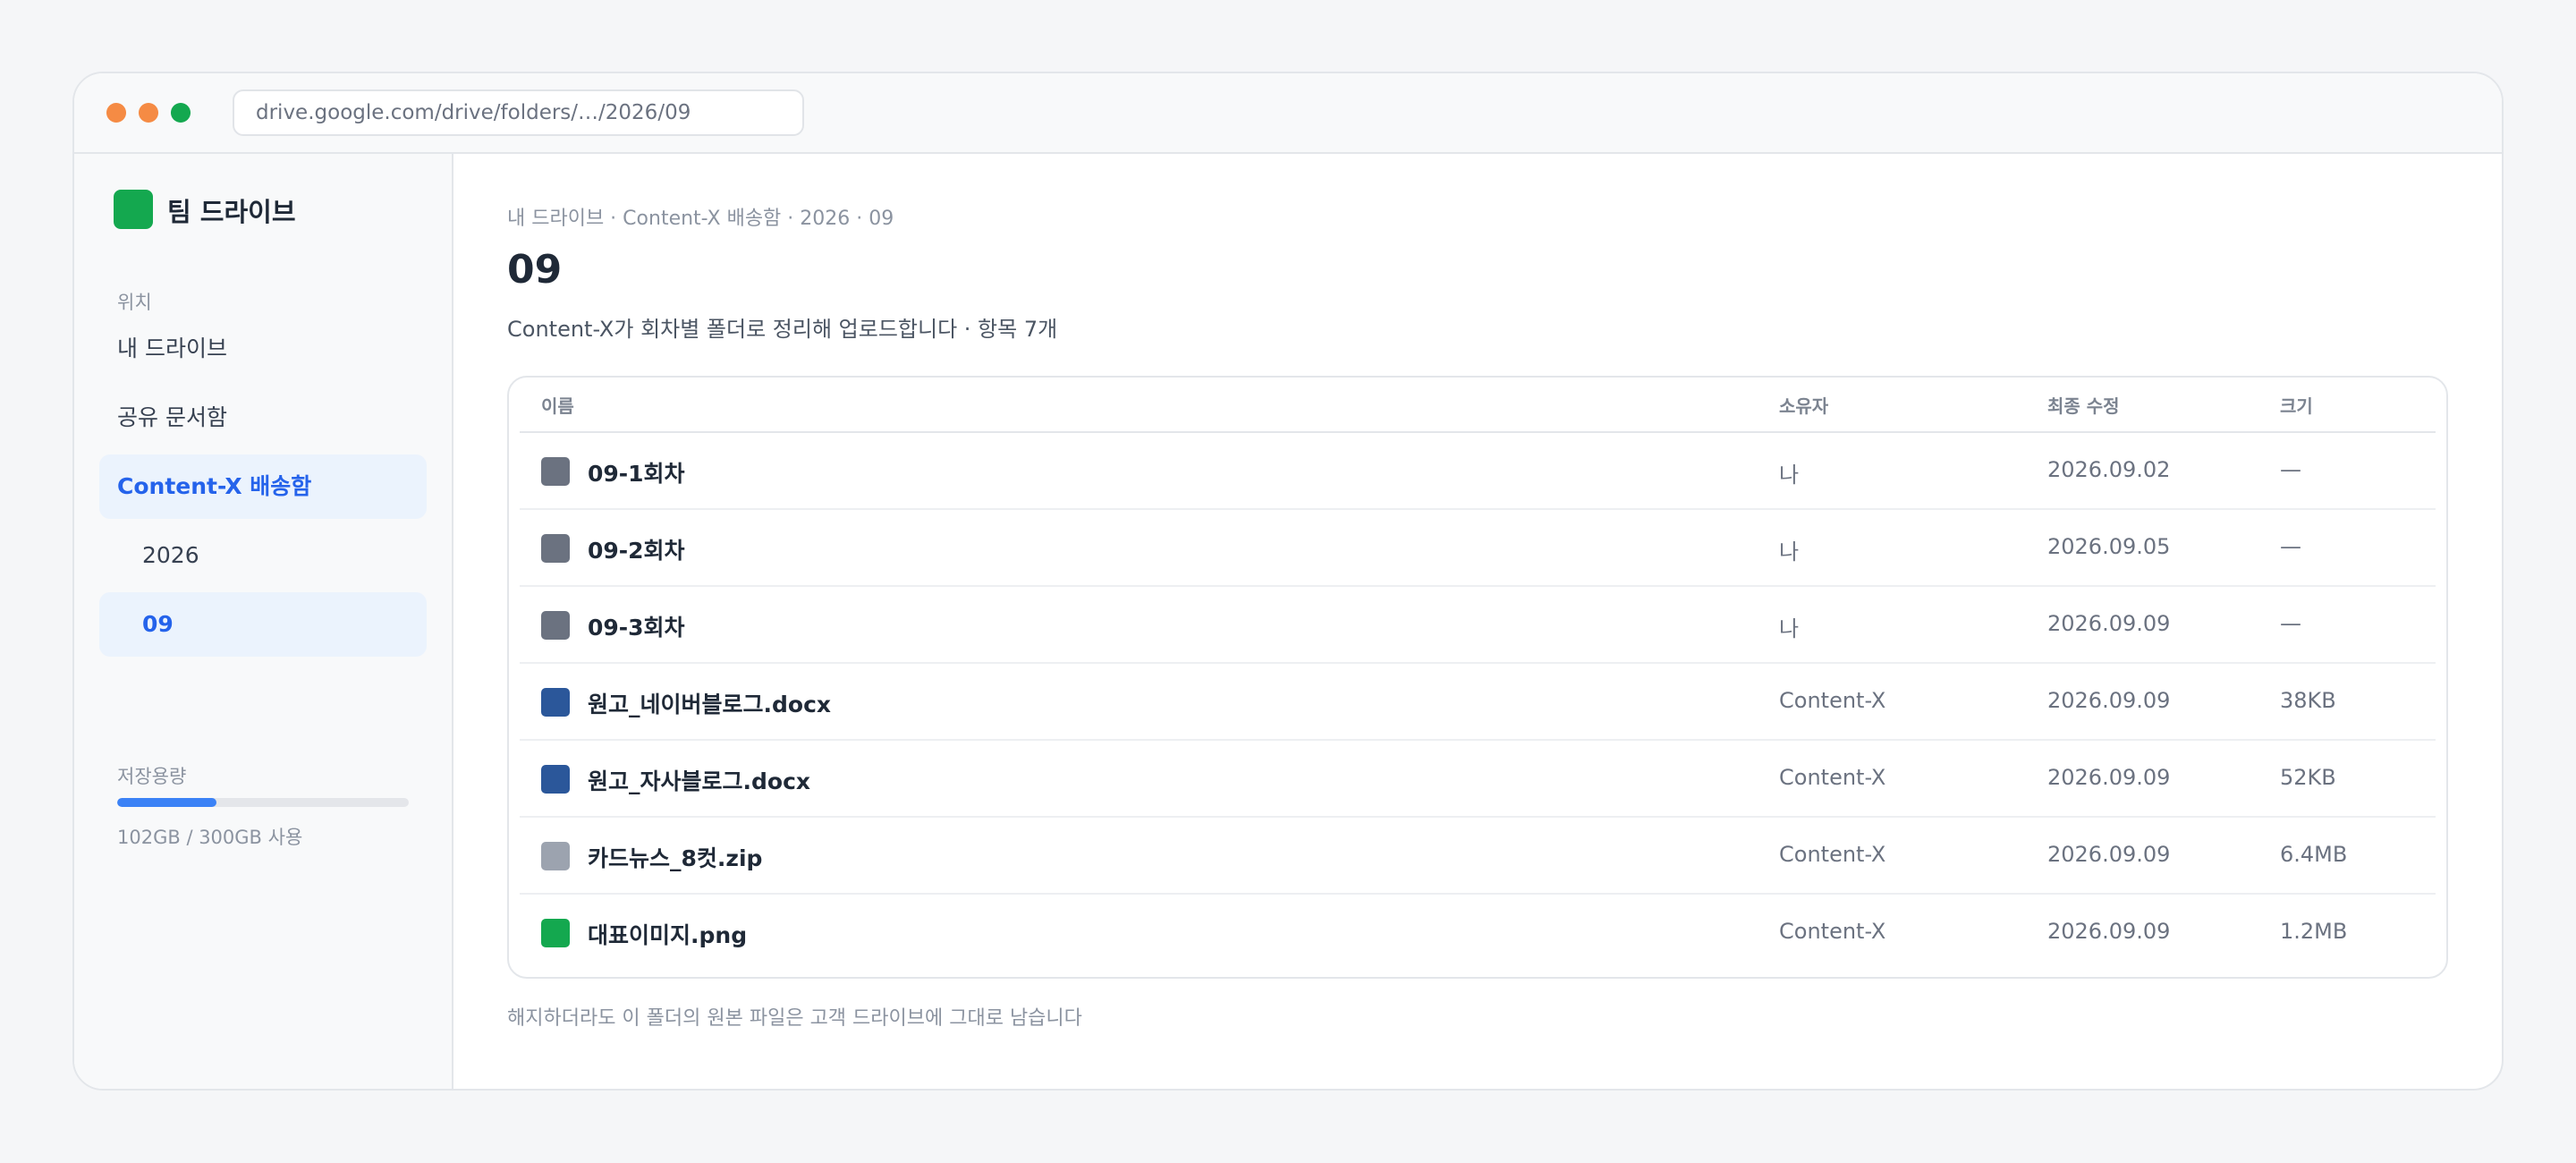 Image resolution: width=2576 pixels, height=1163 pixels. Describe the element at coordinates (518, 113) in the screenshot. I see `address-bar: drive.google.com/drive/folders/…/2026/09` at that location.